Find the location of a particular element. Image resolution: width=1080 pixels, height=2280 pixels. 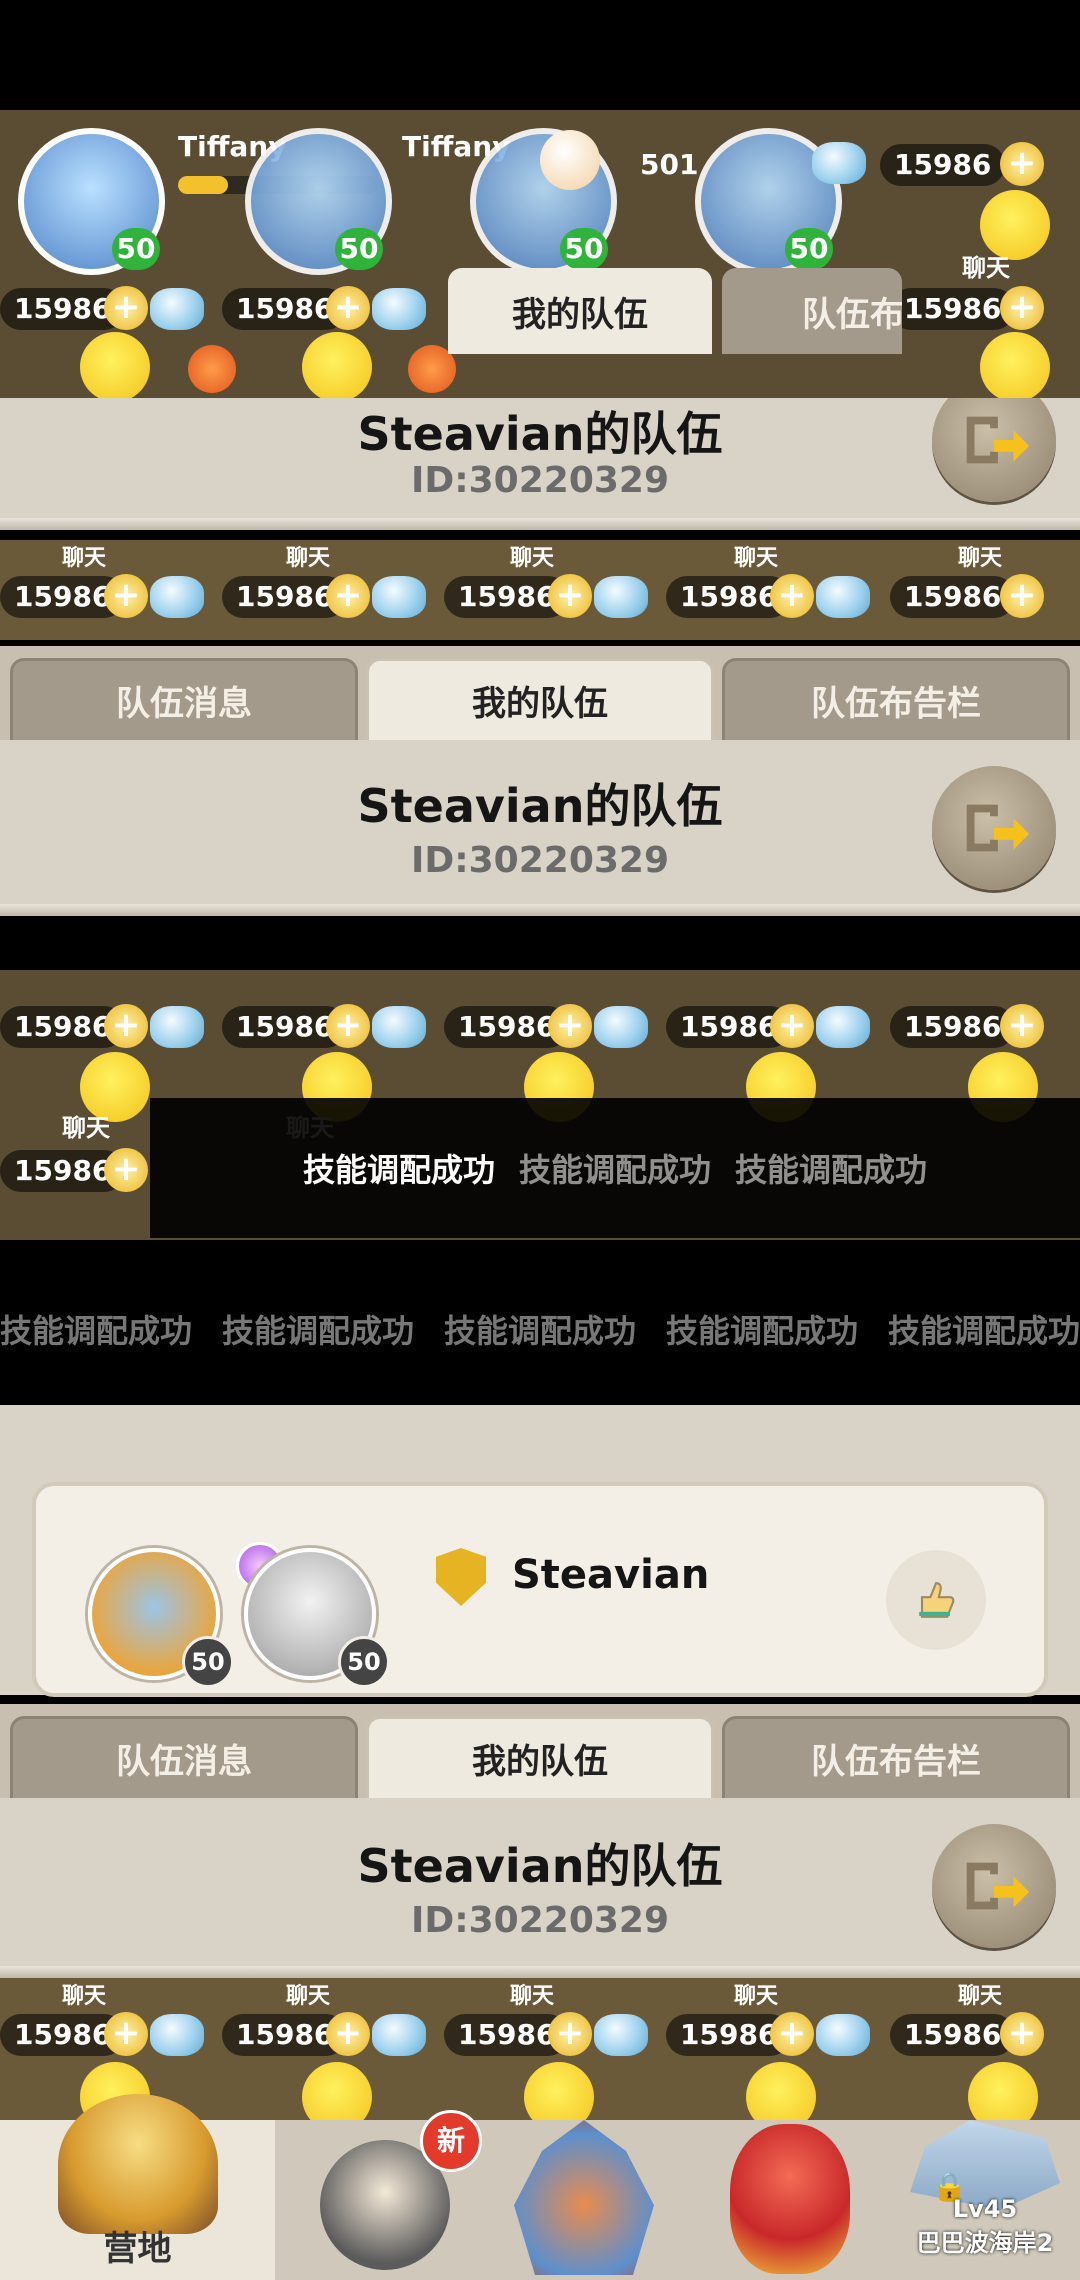

nav-pet is located at coordinates (585, 2200).